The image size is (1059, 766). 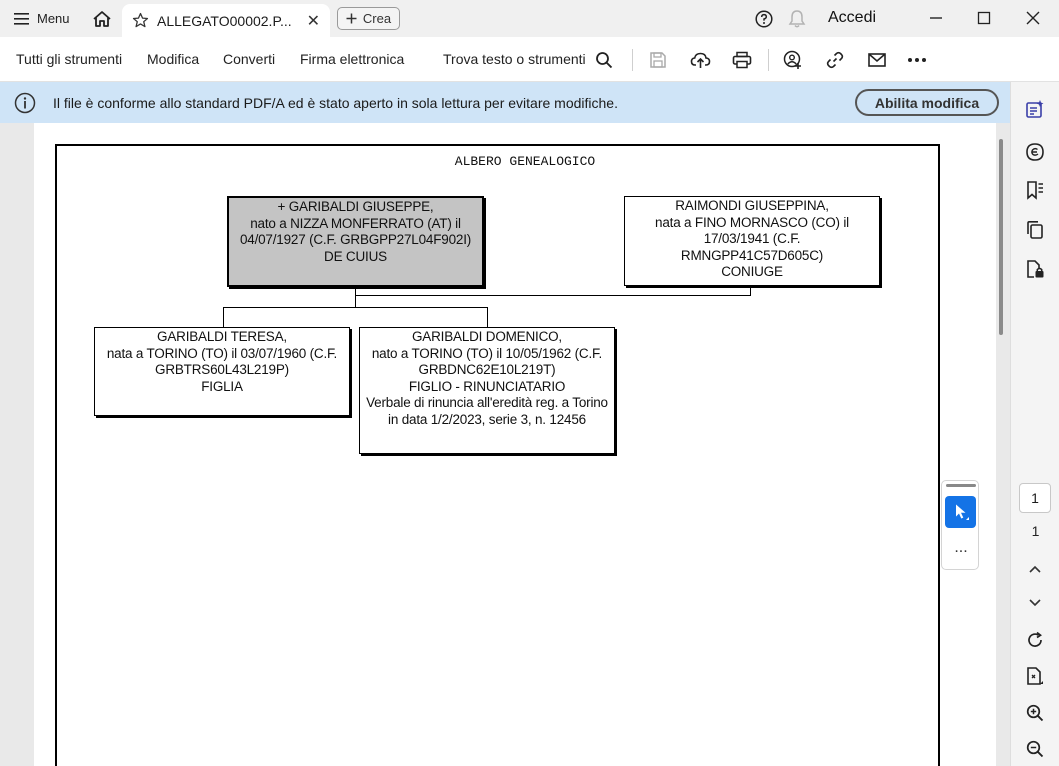 I want to click on help-icon, so click(x=764, y=19).